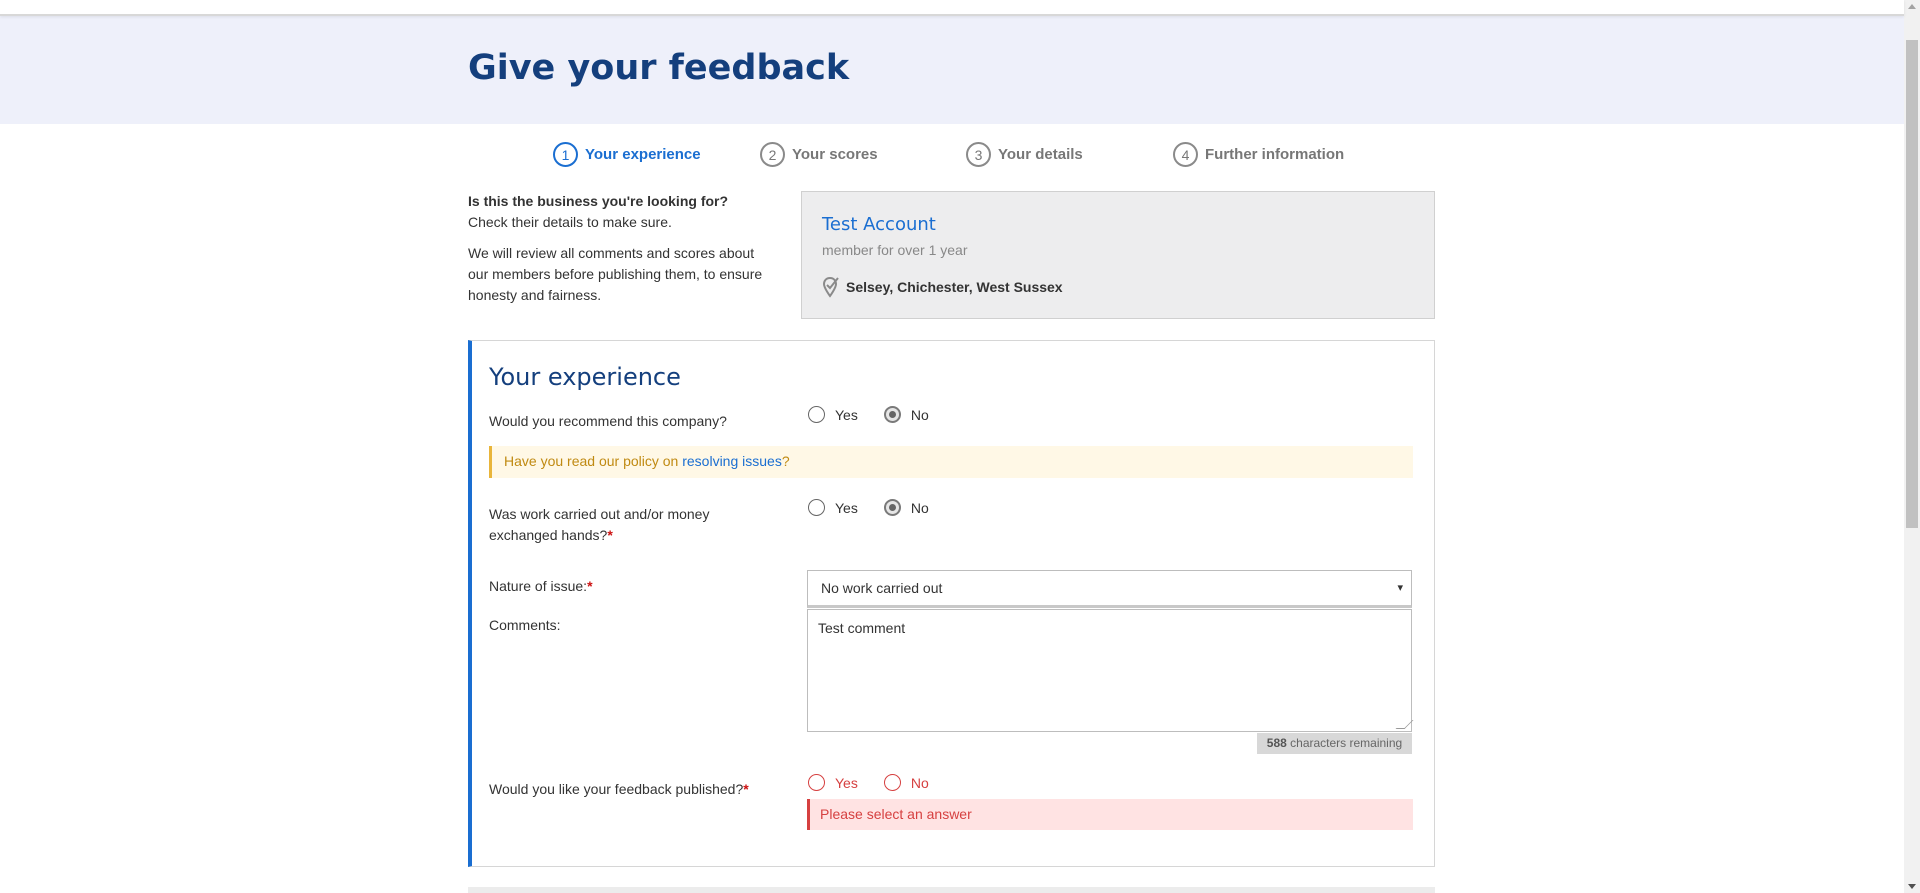  I want to click on publish-no-option: No, so click(906, 782).